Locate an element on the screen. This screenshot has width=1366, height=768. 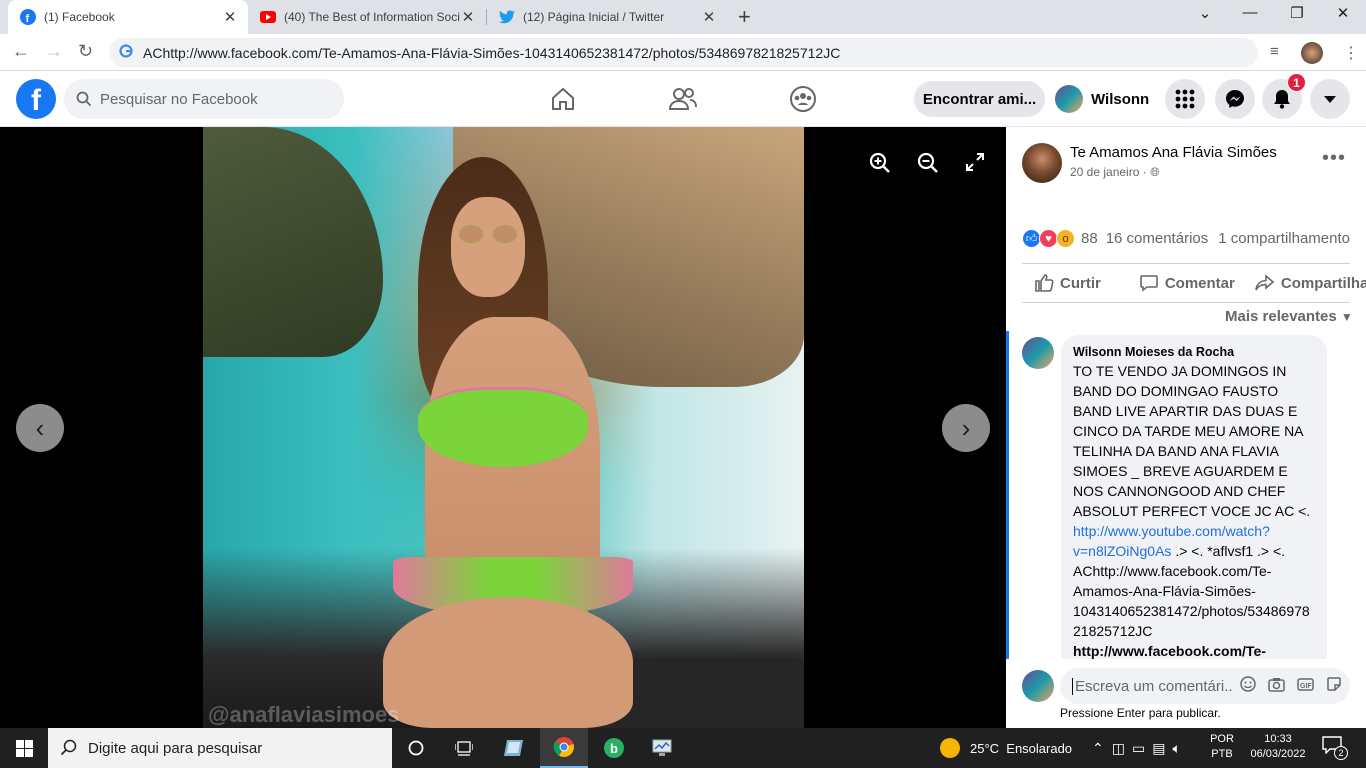
tab-twitter: (12) Página Inicial / Twitter ✕ is located at coordinates (607, 17).